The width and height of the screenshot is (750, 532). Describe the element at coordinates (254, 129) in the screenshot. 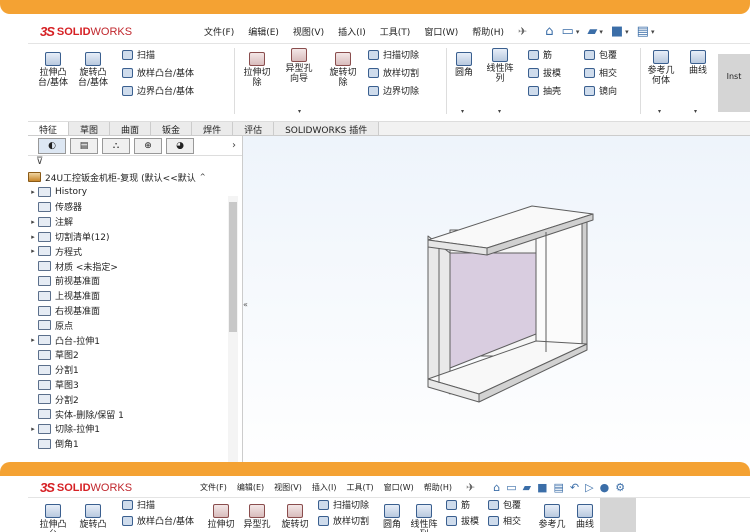

I see `tab-evaluate: 评估` at that location.